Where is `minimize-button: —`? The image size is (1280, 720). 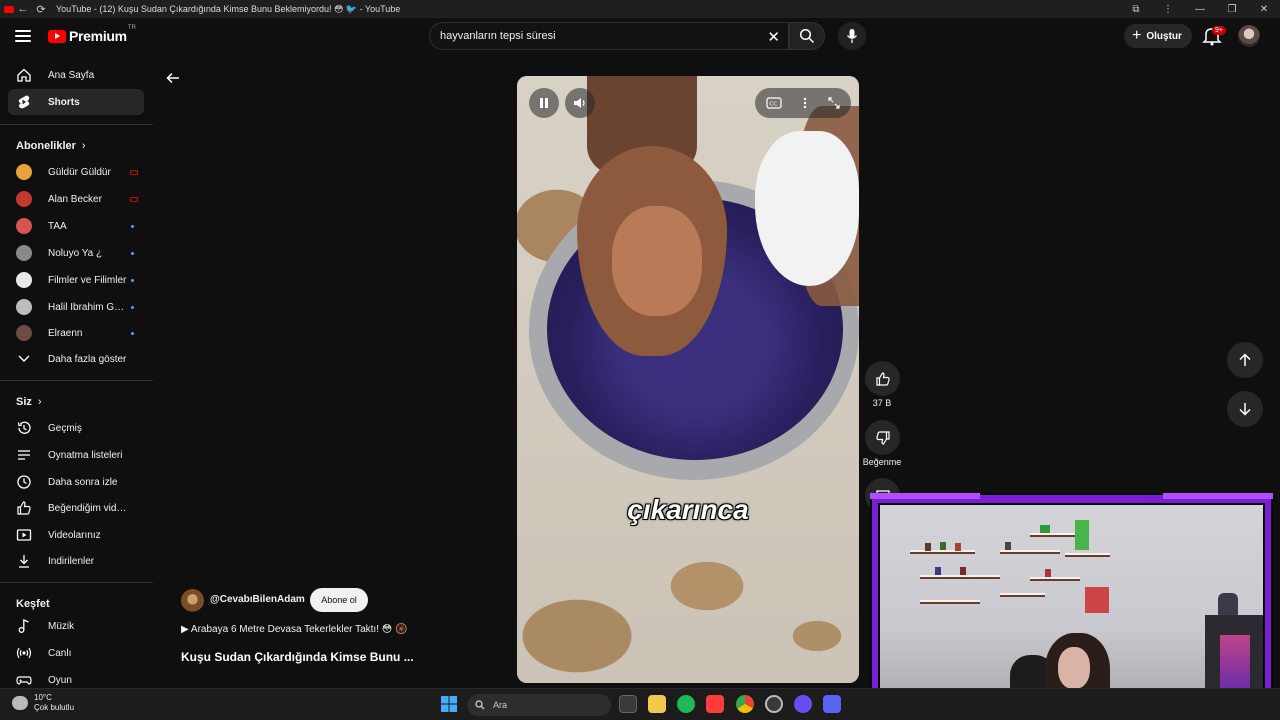
minimize-button: — is located at coordinates (1200, 9).